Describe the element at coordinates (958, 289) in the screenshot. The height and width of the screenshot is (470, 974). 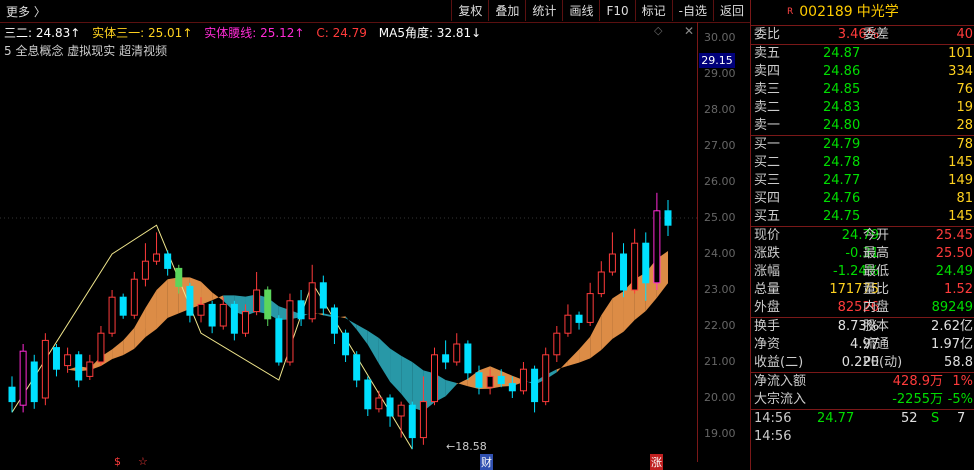
I see `value: 1.52` at that location.